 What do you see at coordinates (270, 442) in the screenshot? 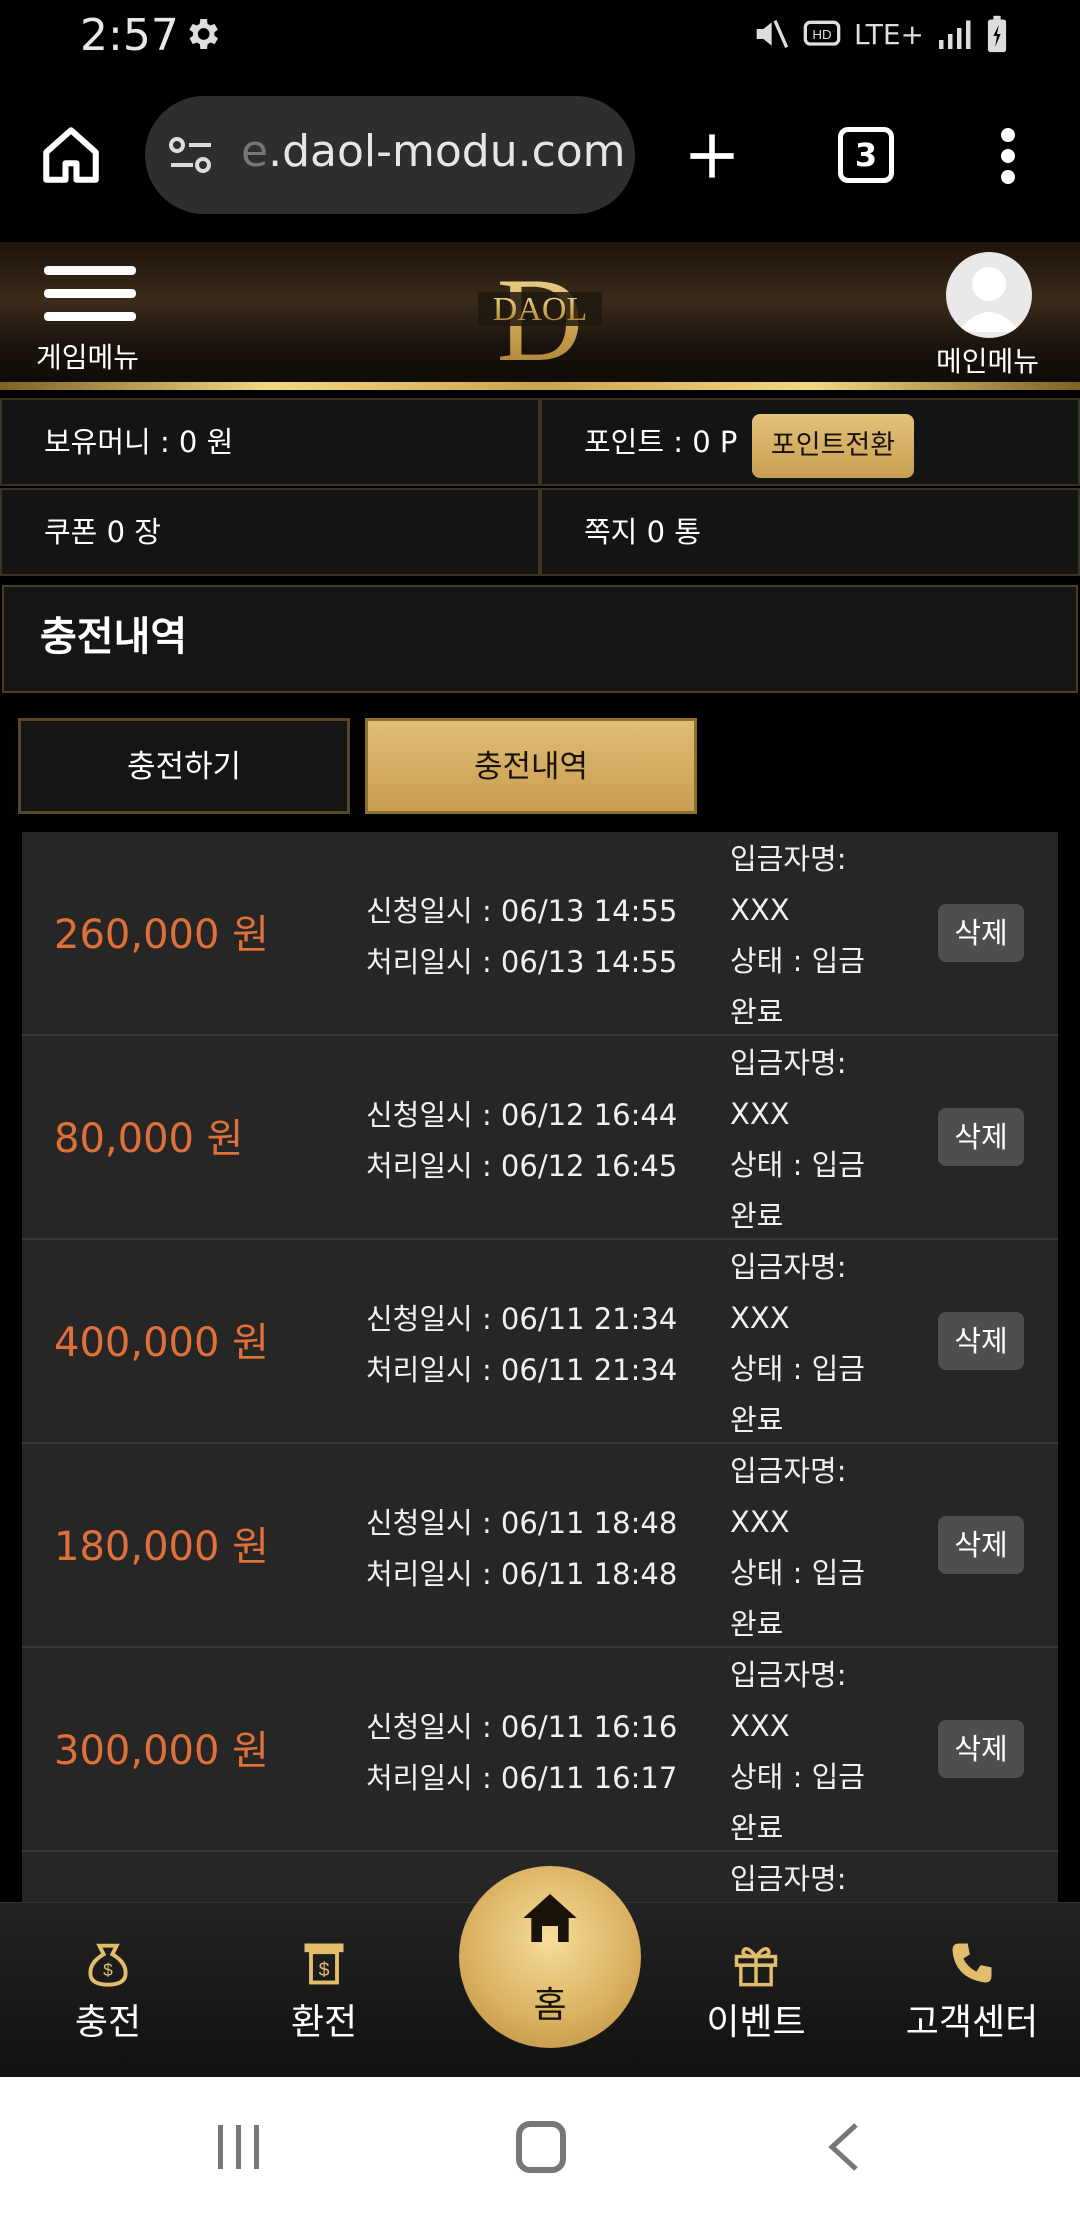
I see `money-balance: 보유머니 : 0 원` at bounding box center [270, 442].